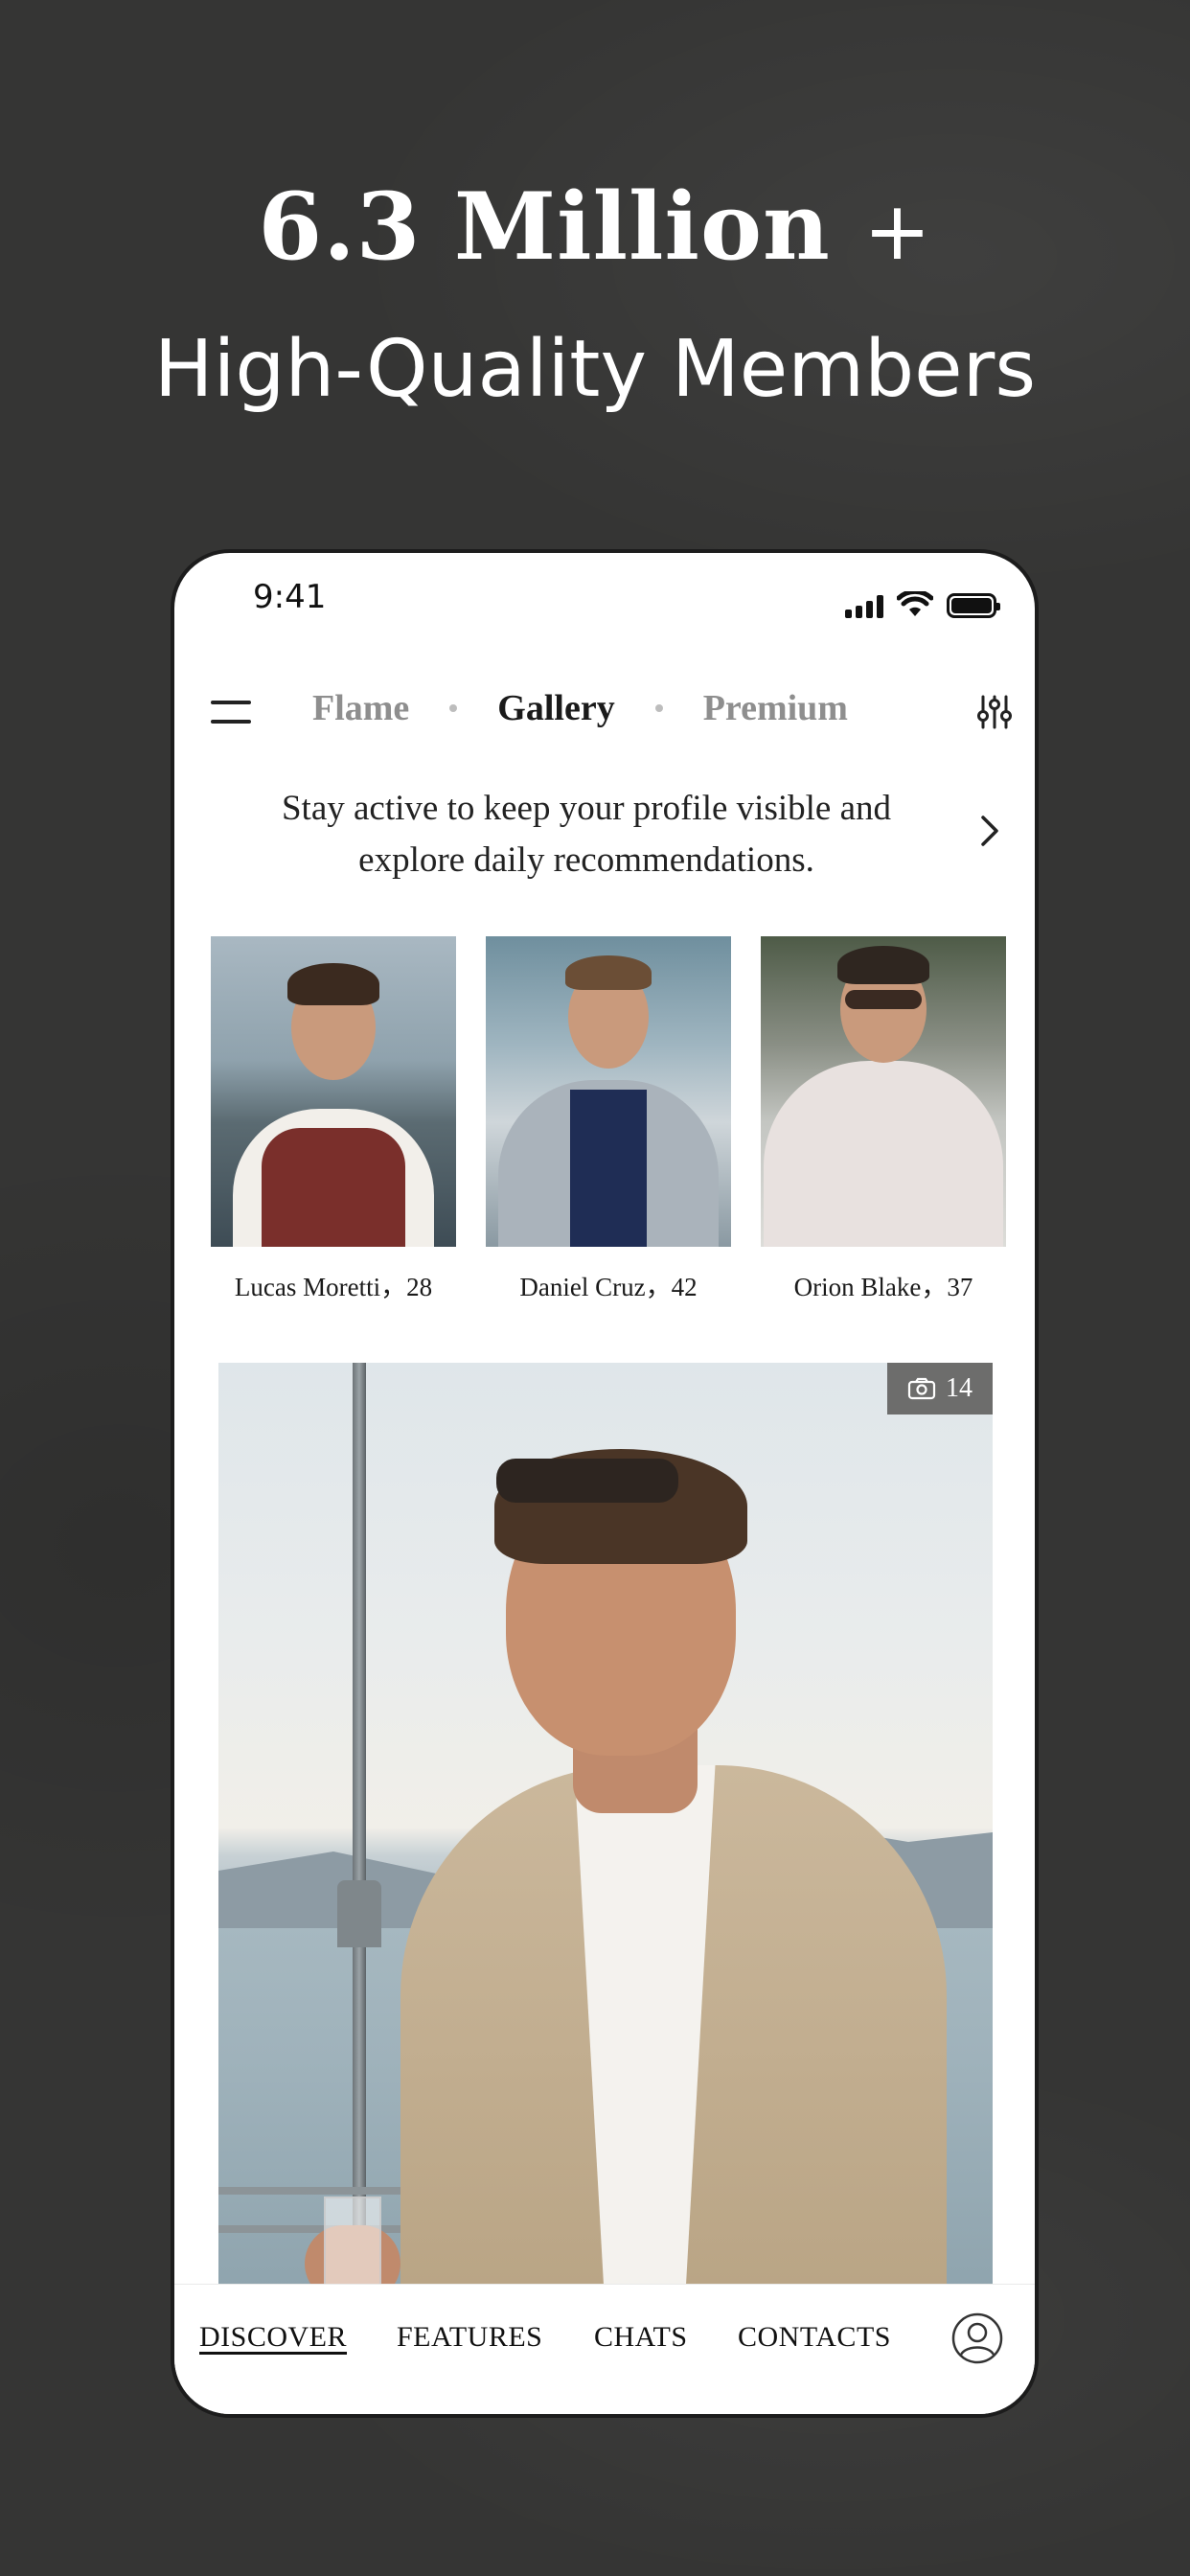  I want to click on tab-bar: Flame Gallery Premium, so click(580, 708).